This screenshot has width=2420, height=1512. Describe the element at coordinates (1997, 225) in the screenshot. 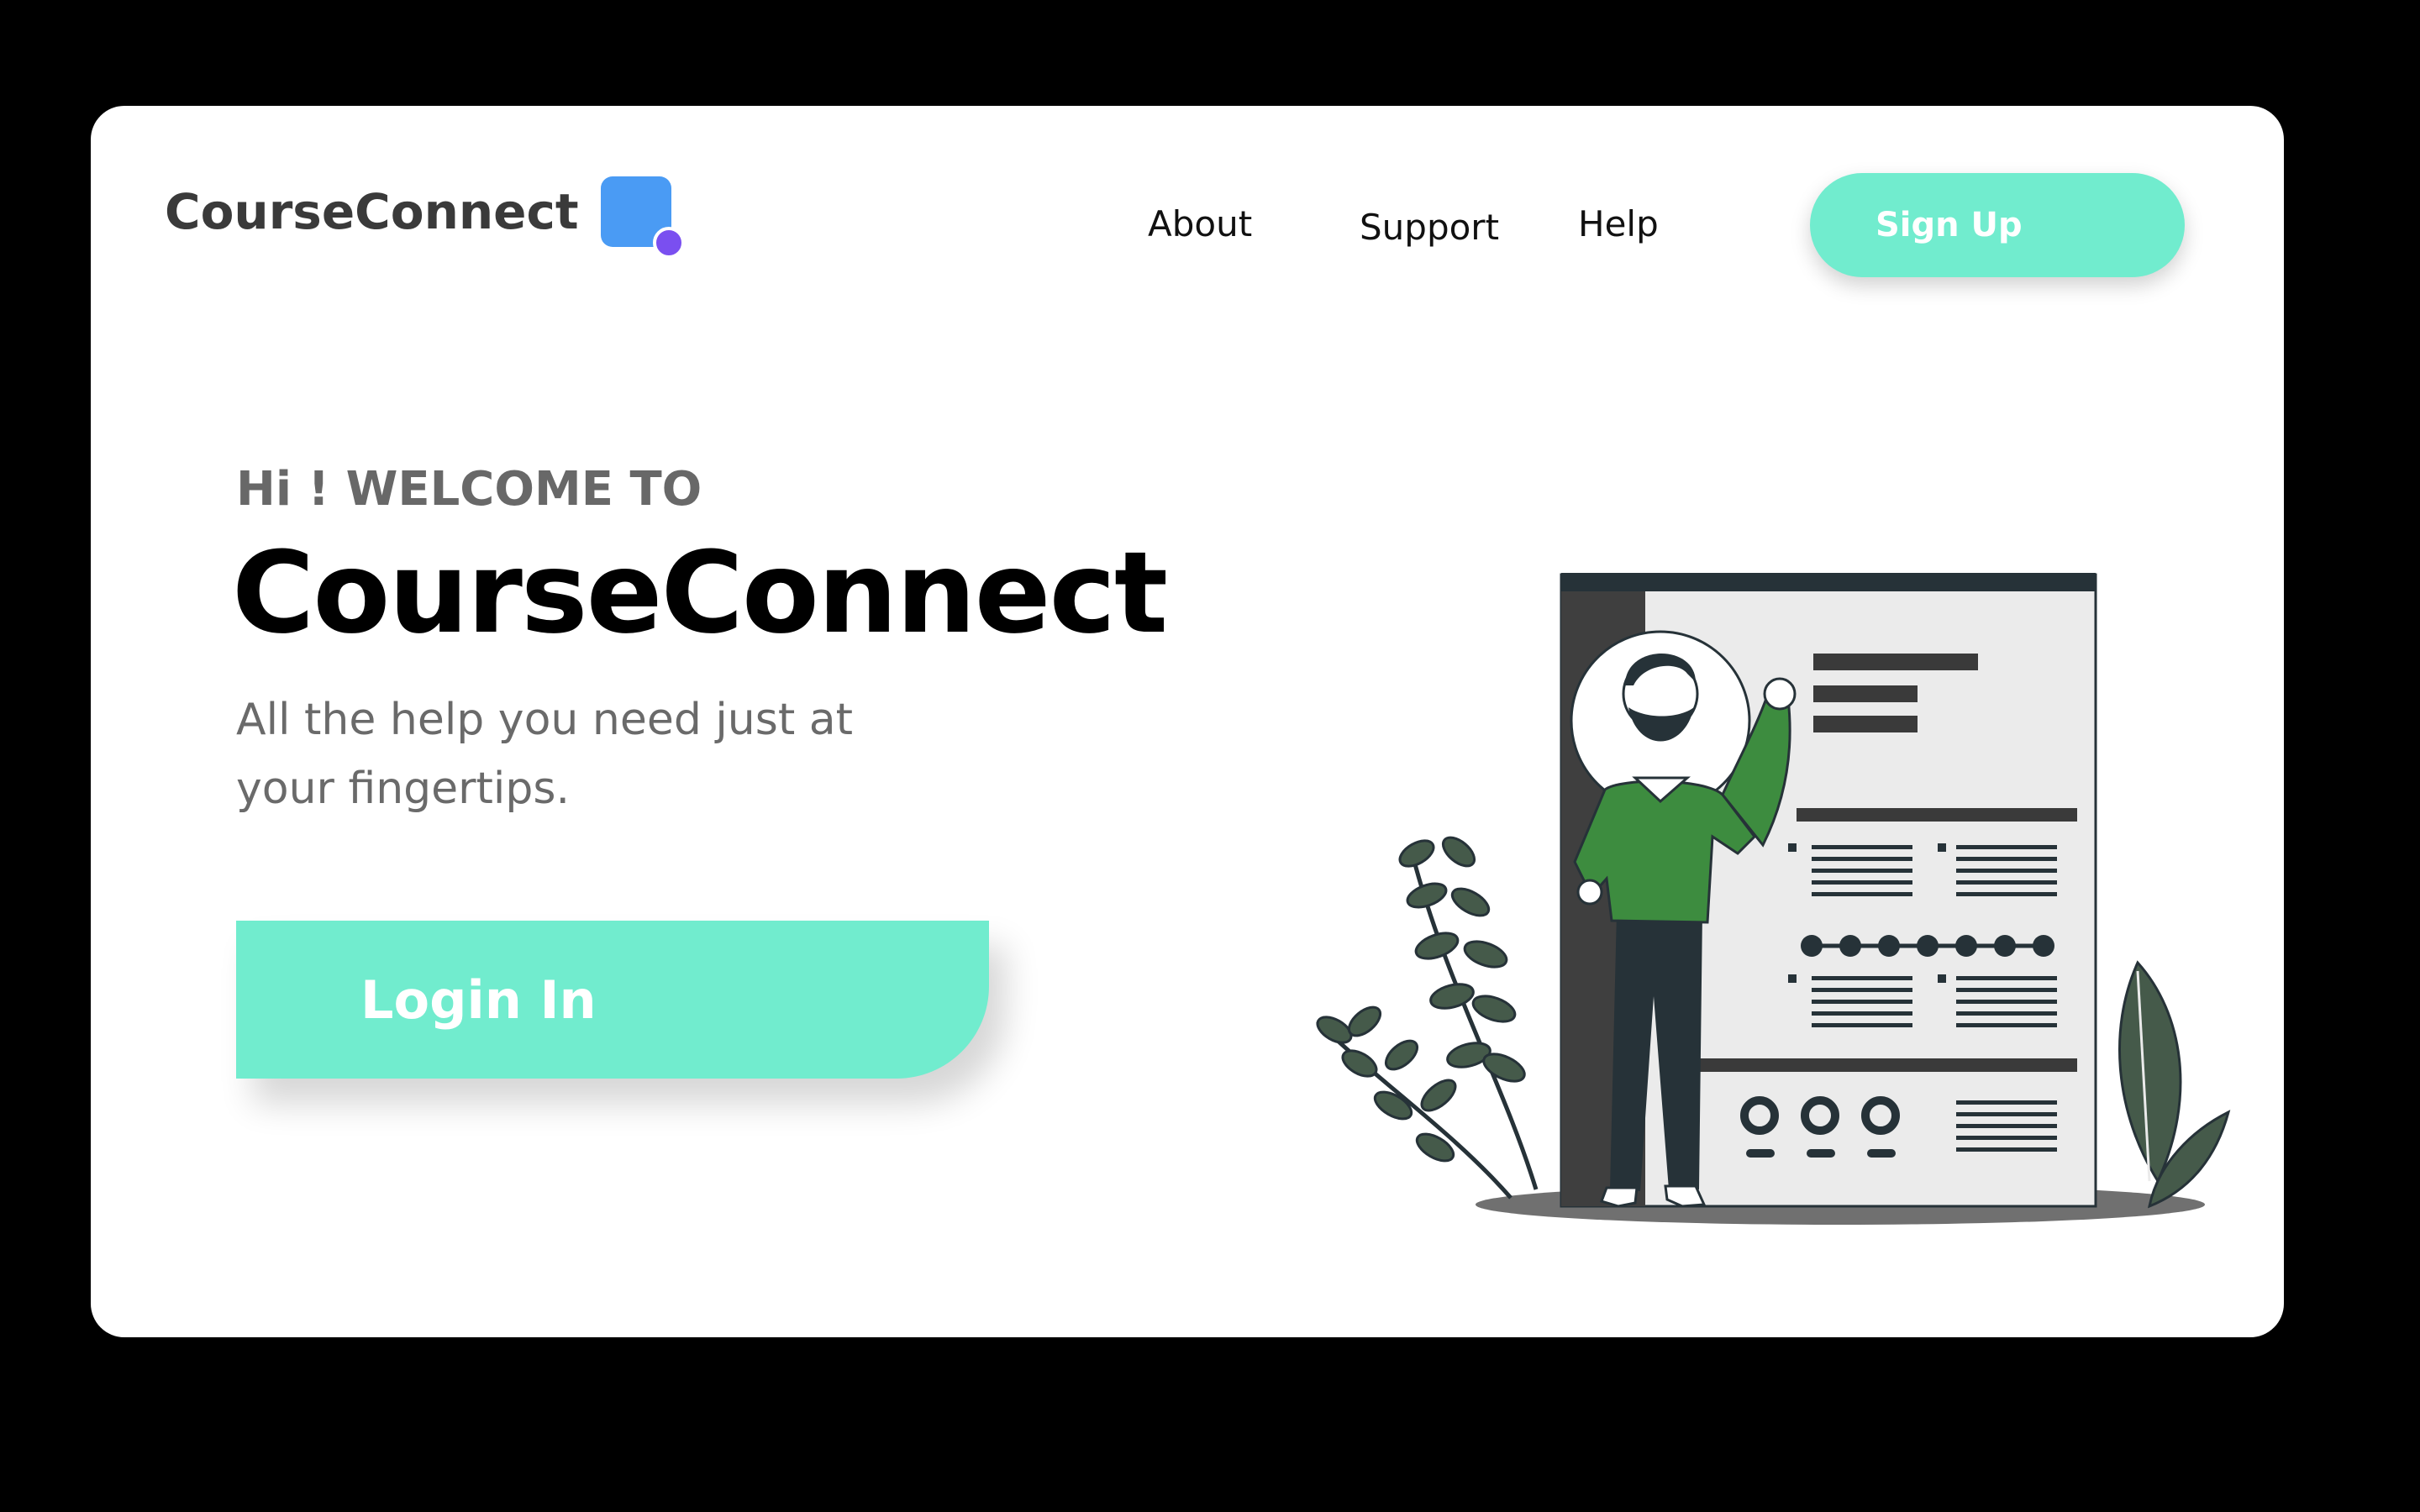

I see `signup-button: Sign Up` at that location.